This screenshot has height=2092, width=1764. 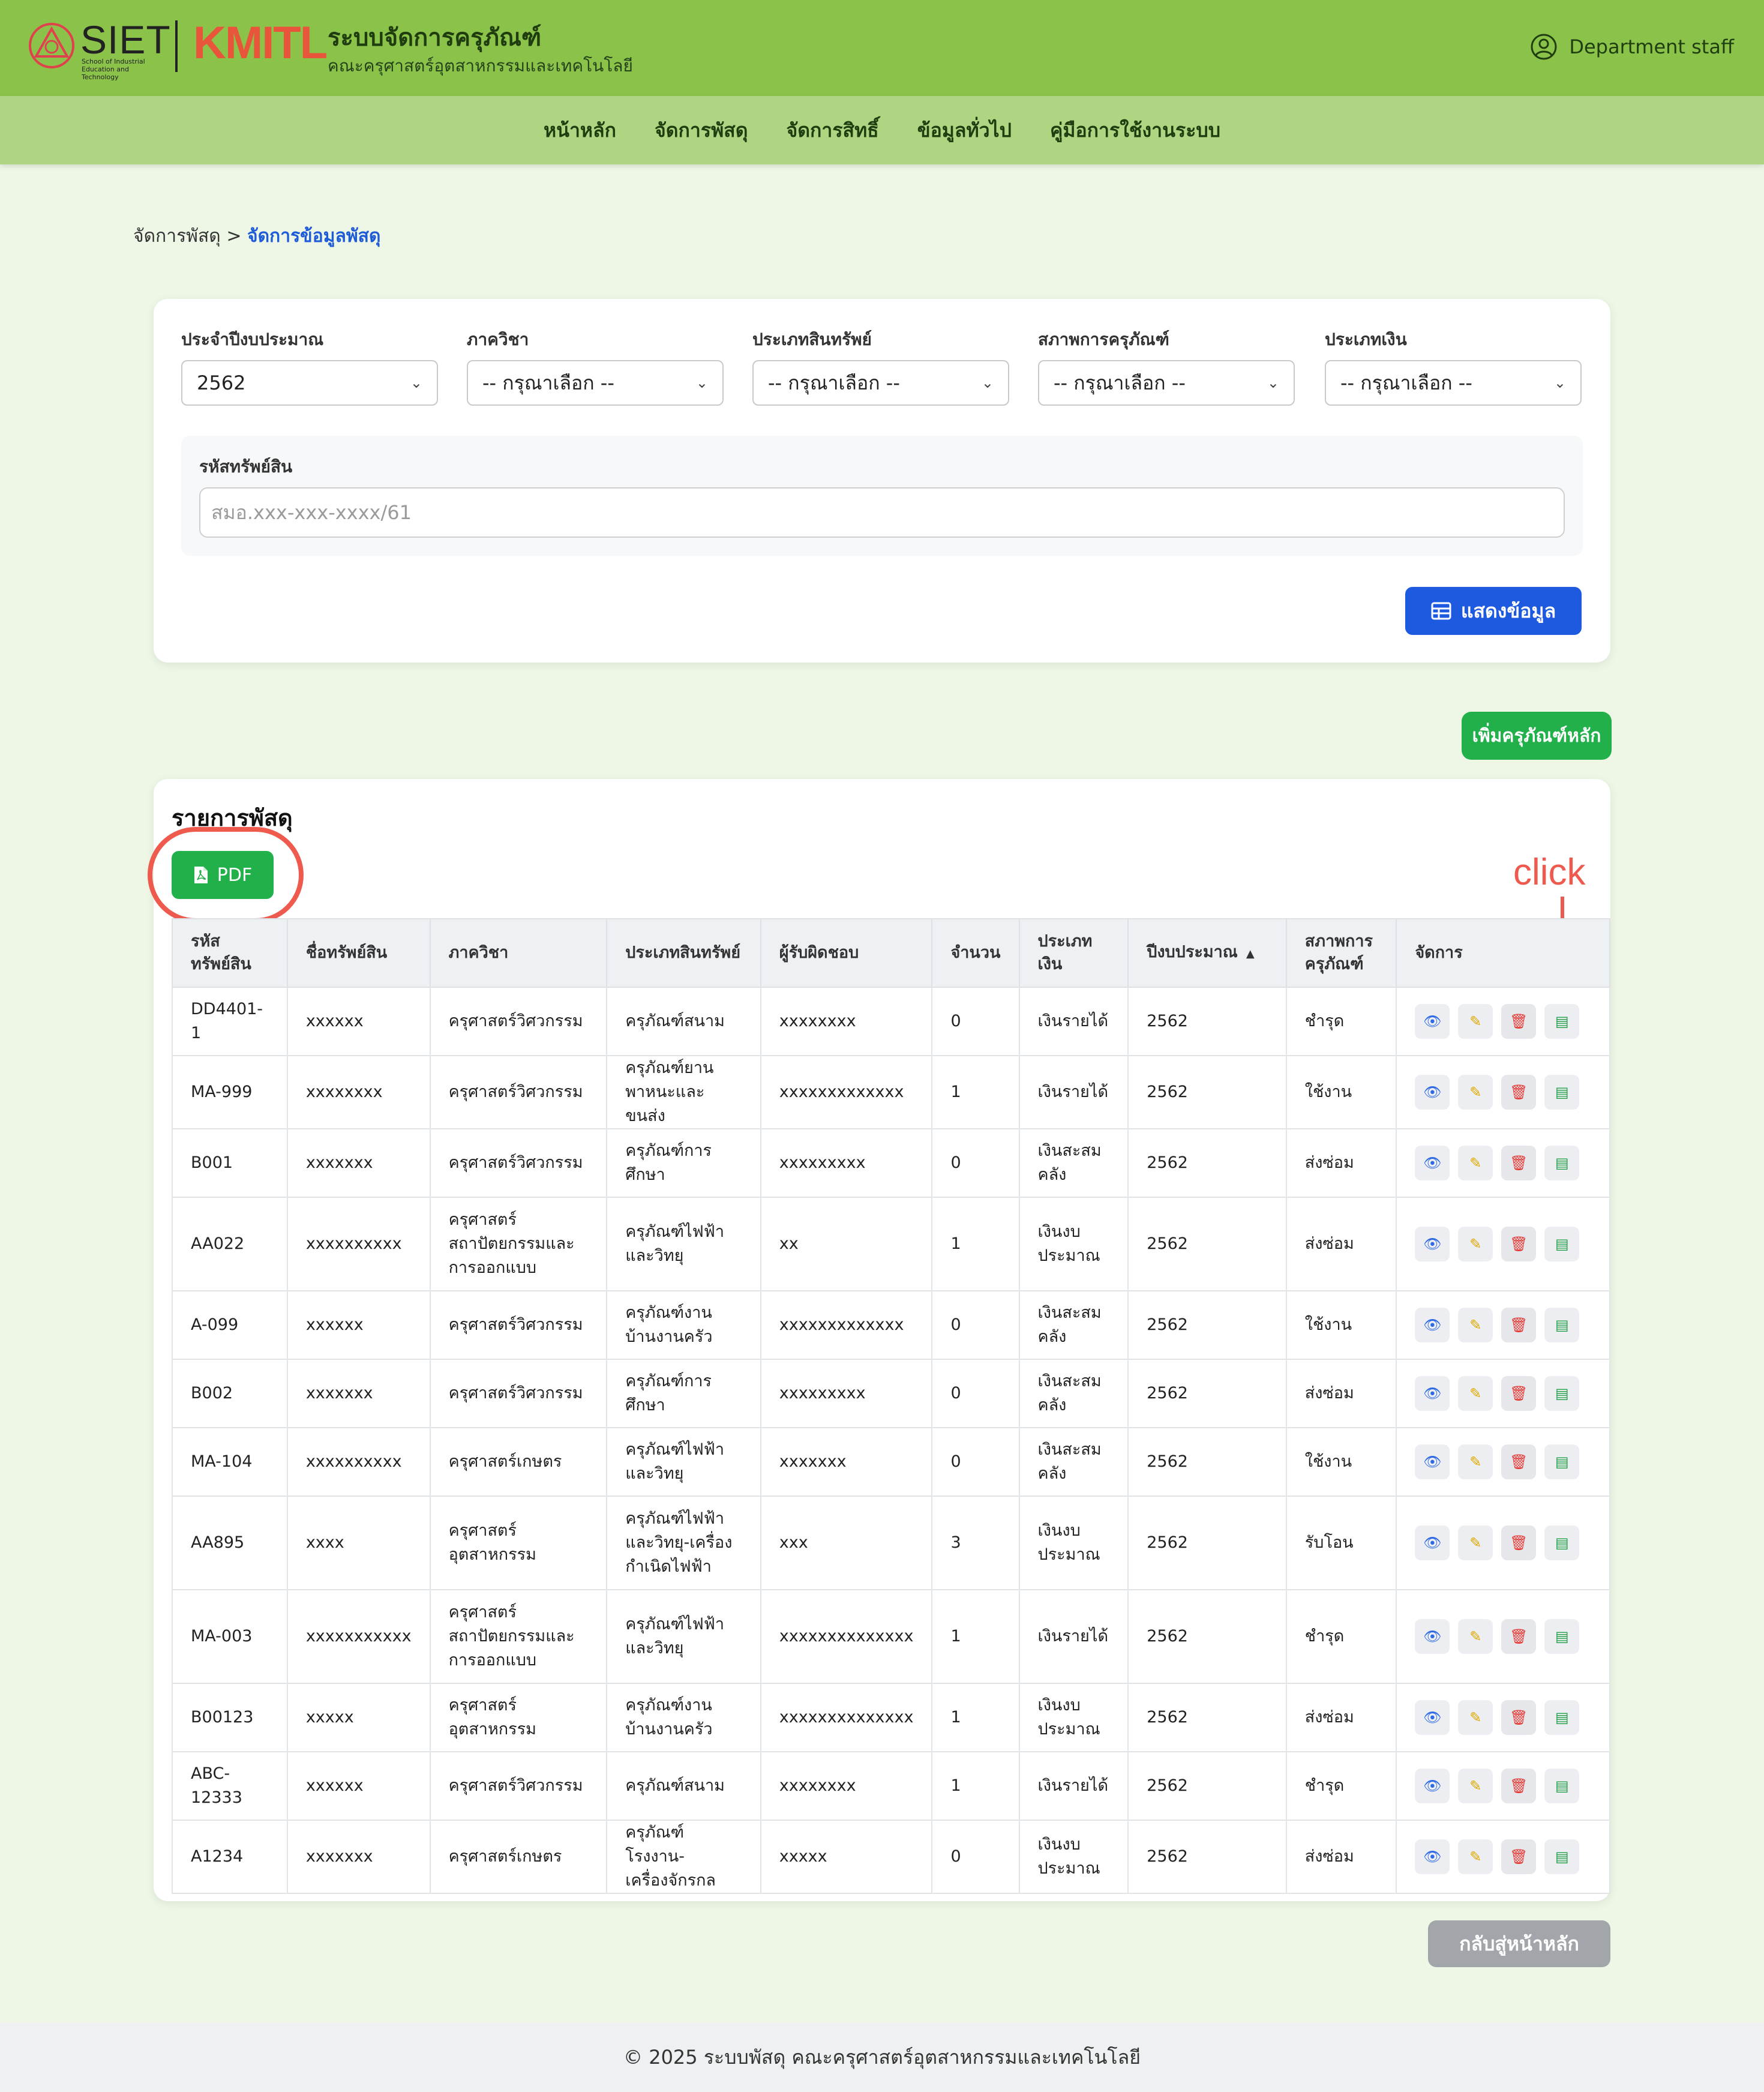 I want to click on nav-manage-supplies: จัดการพัสดุ, so click(x=701, y=130).